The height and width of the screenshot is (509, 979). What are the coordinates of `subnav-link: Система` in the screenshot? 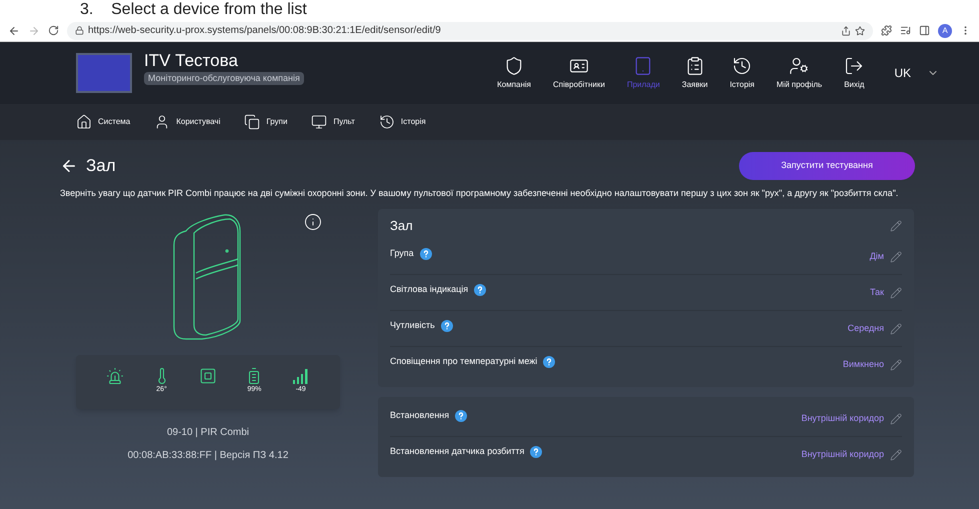 It's located at (103, 122).